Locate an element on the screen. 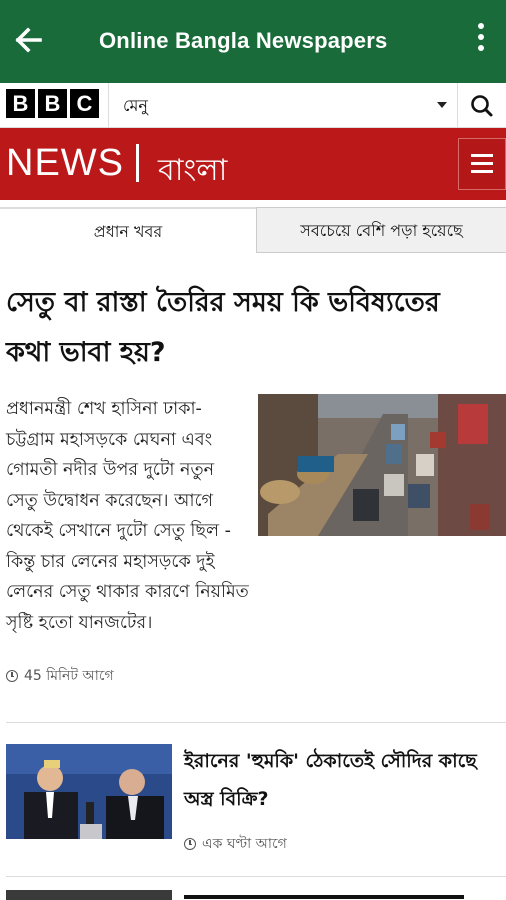  story-timestamp: এক ঘণ্টা আগে is located at coordinates (235, 844).